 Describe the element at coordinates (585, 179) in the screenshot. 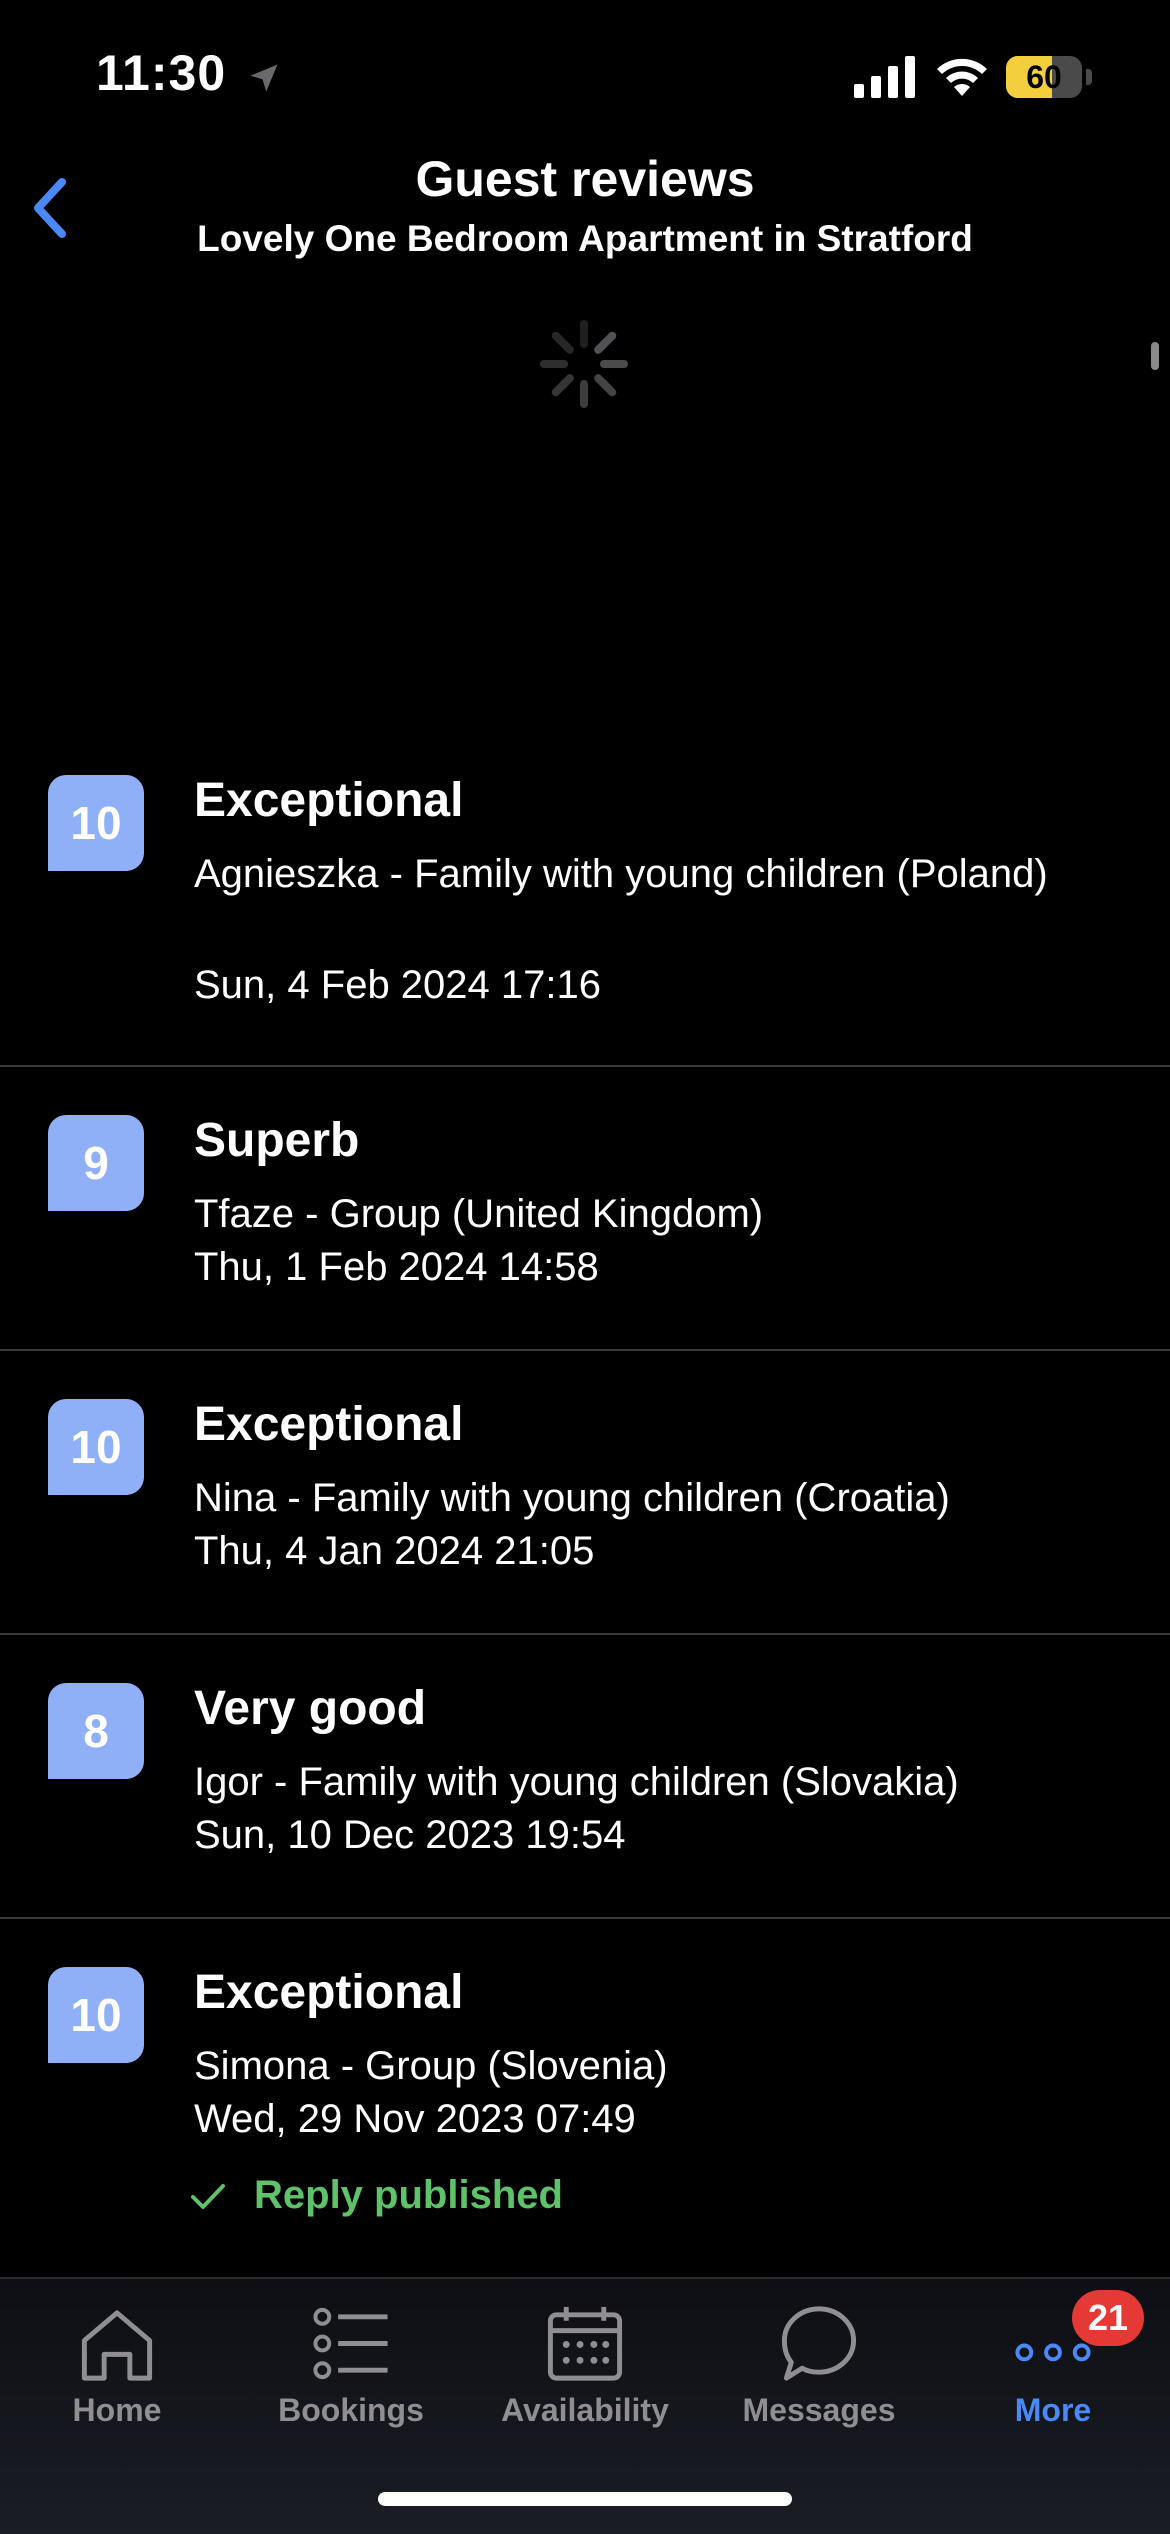

I see `page-title: Guest reviews` at that location.